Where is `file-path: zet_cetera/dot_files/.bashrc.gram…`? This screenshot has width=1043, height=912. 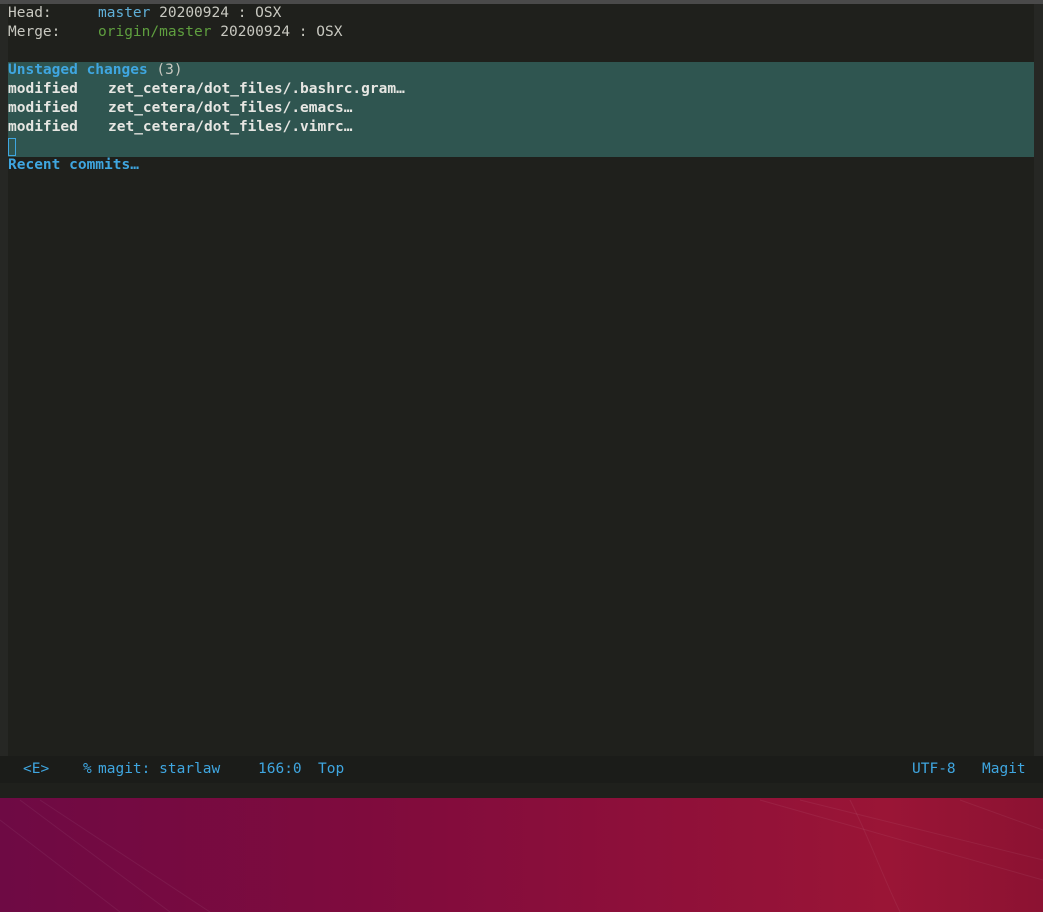 file-path: zet_cetera/dot_files/.bashrc.gram… is located at coordinates (256, 89).